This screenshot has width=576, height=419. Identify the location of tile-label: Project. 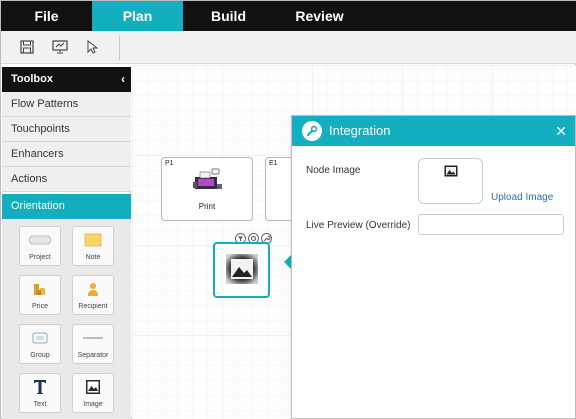
(40, 257).